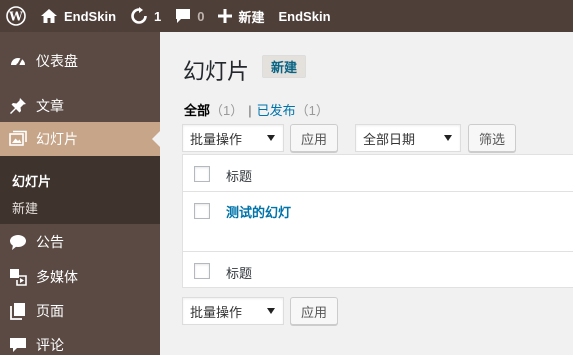  Describe the element at coordinates (389, 139) in the screenshot. I see `date-filter-value: 全部日期` at that location.